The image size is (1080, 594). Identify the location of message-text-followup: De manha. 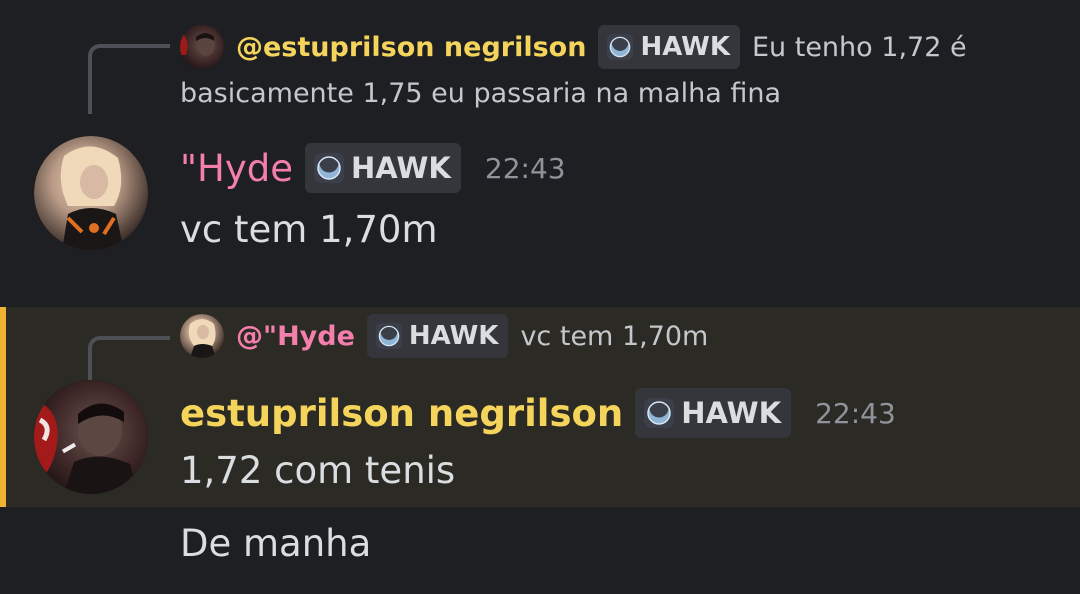
(276, 543).